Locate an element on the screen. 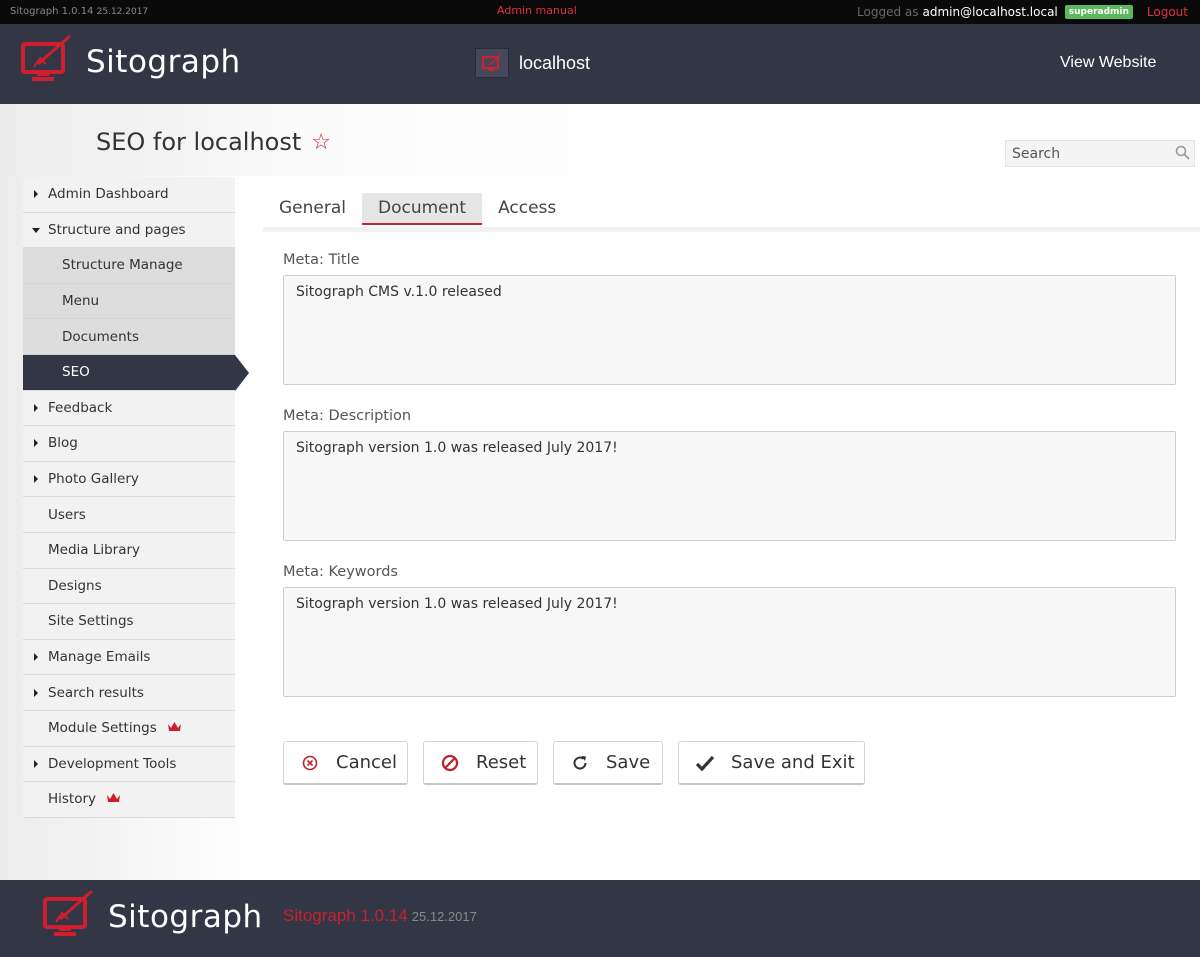 This screenshot has width=1200, height=957. save-button-label: Save is located at coordinates (628, 762).